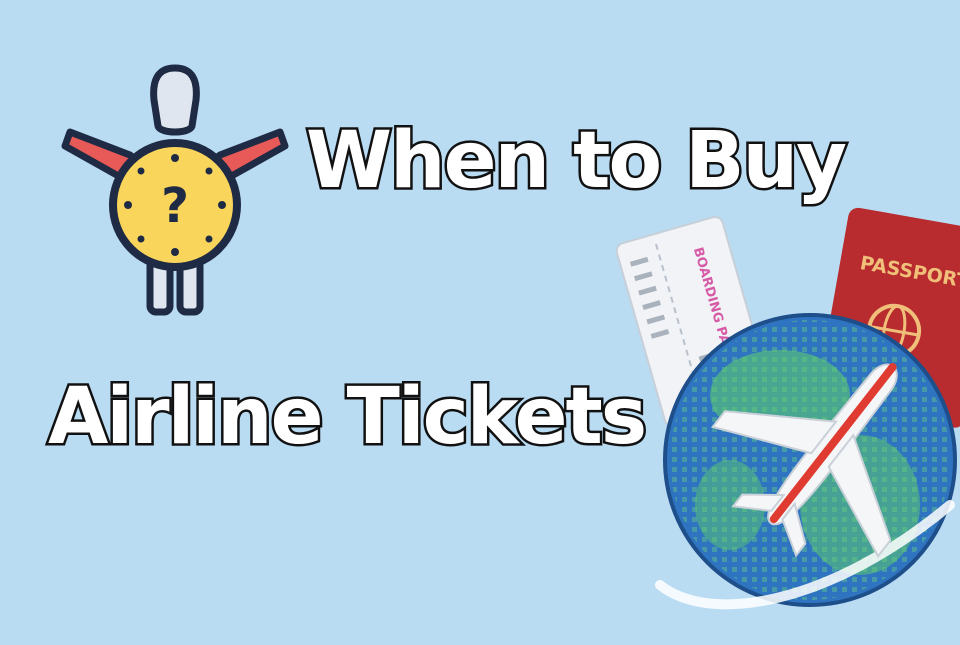  I want to click on headline-line-1: When to Buy, so click(576, 161).